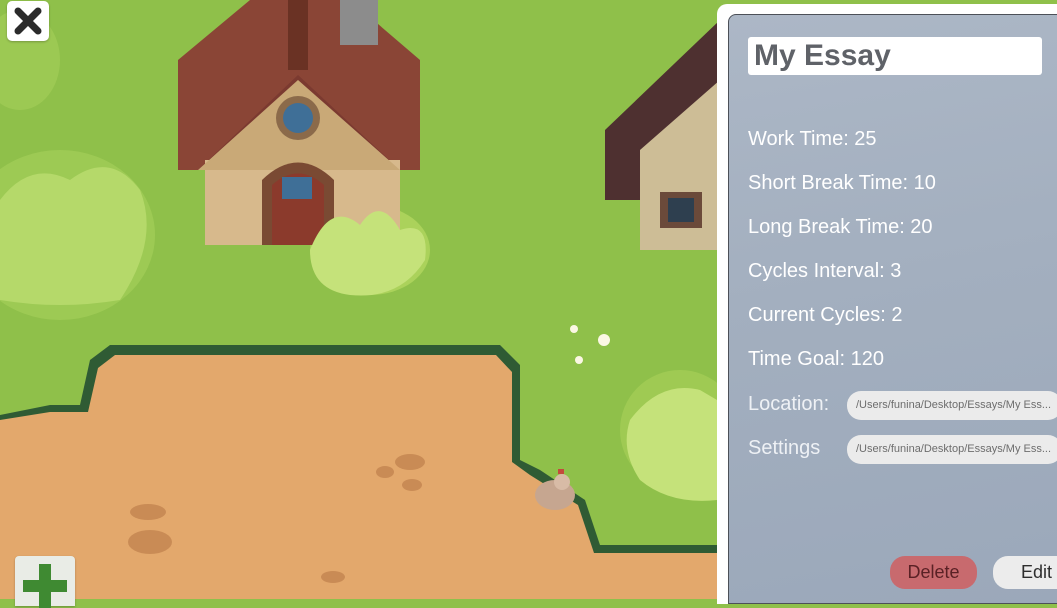 The image size is (1057, 608). What do you see at coordinates (842, 183) in the screenshot?
I see `short-break-time-text: Short Break Time: 10` at bounding box center [842, 183].